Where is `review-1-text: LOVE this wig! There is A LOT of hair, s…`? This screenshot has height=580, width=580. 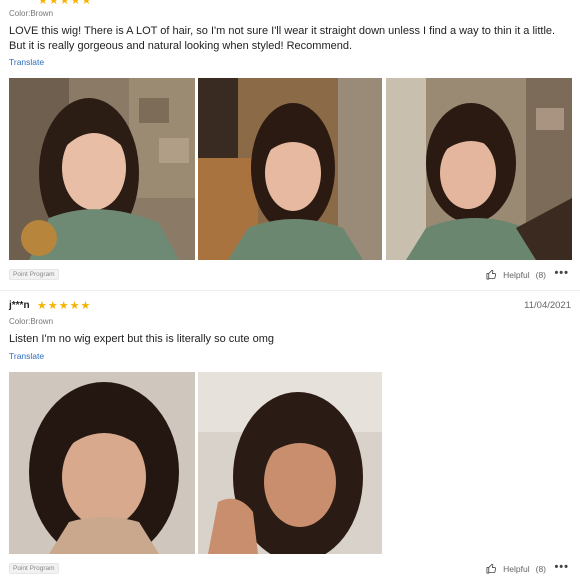 review-1-text: LOVE this wig! There is A LOT of hair, s… is located at coordinates (282, 38).